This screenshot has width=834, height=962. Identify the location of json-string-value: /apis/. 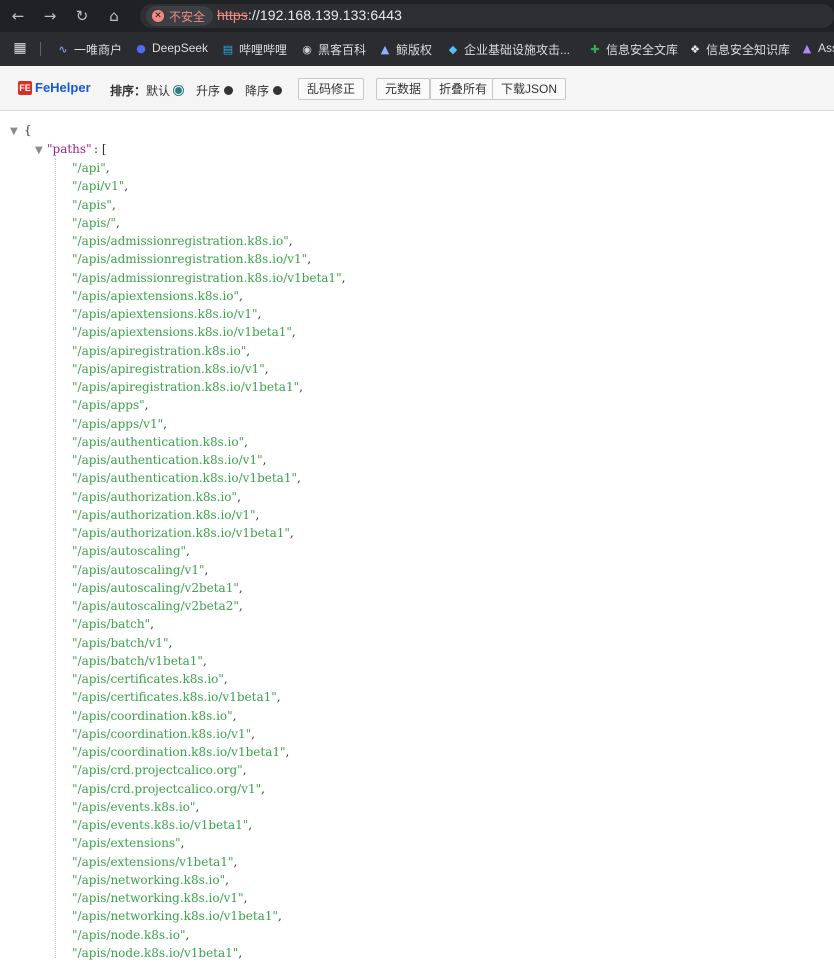
(94, 222).